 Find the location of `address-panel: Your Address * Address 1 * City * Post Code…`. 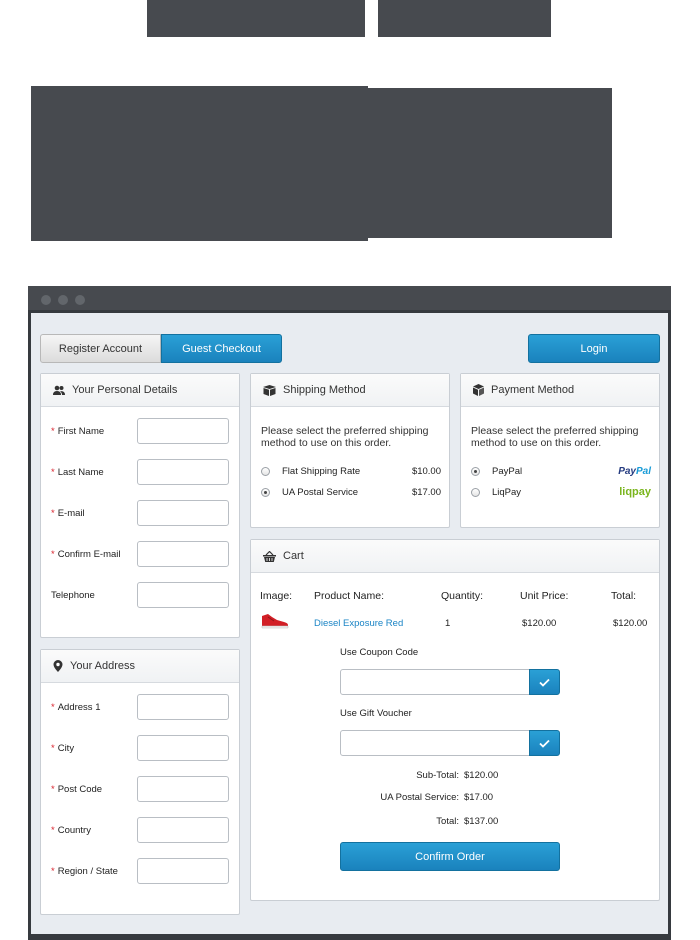

address-panel: Your Address * Address 1 * City * Post Code… is located at coordinates (140, 782).